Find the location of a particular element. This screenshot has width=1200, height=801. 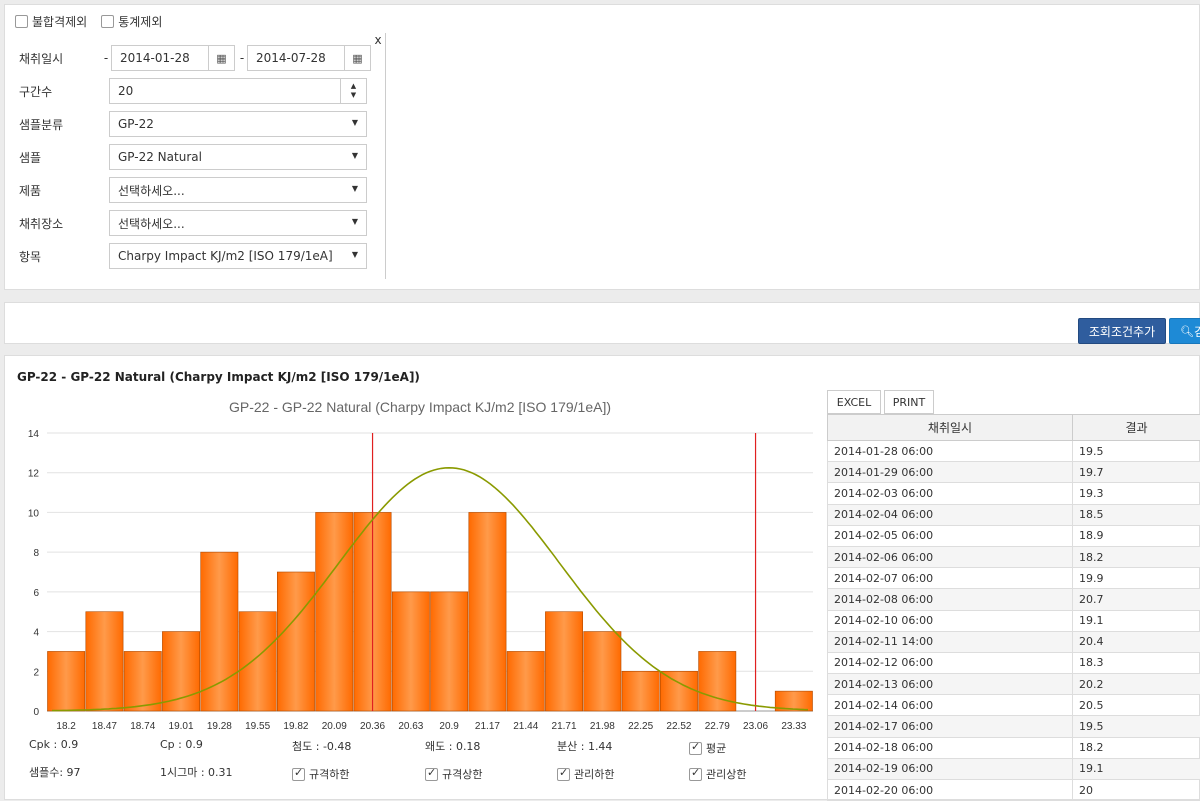

x-tick-label: 23.33 is located at coordinates (793, 726).